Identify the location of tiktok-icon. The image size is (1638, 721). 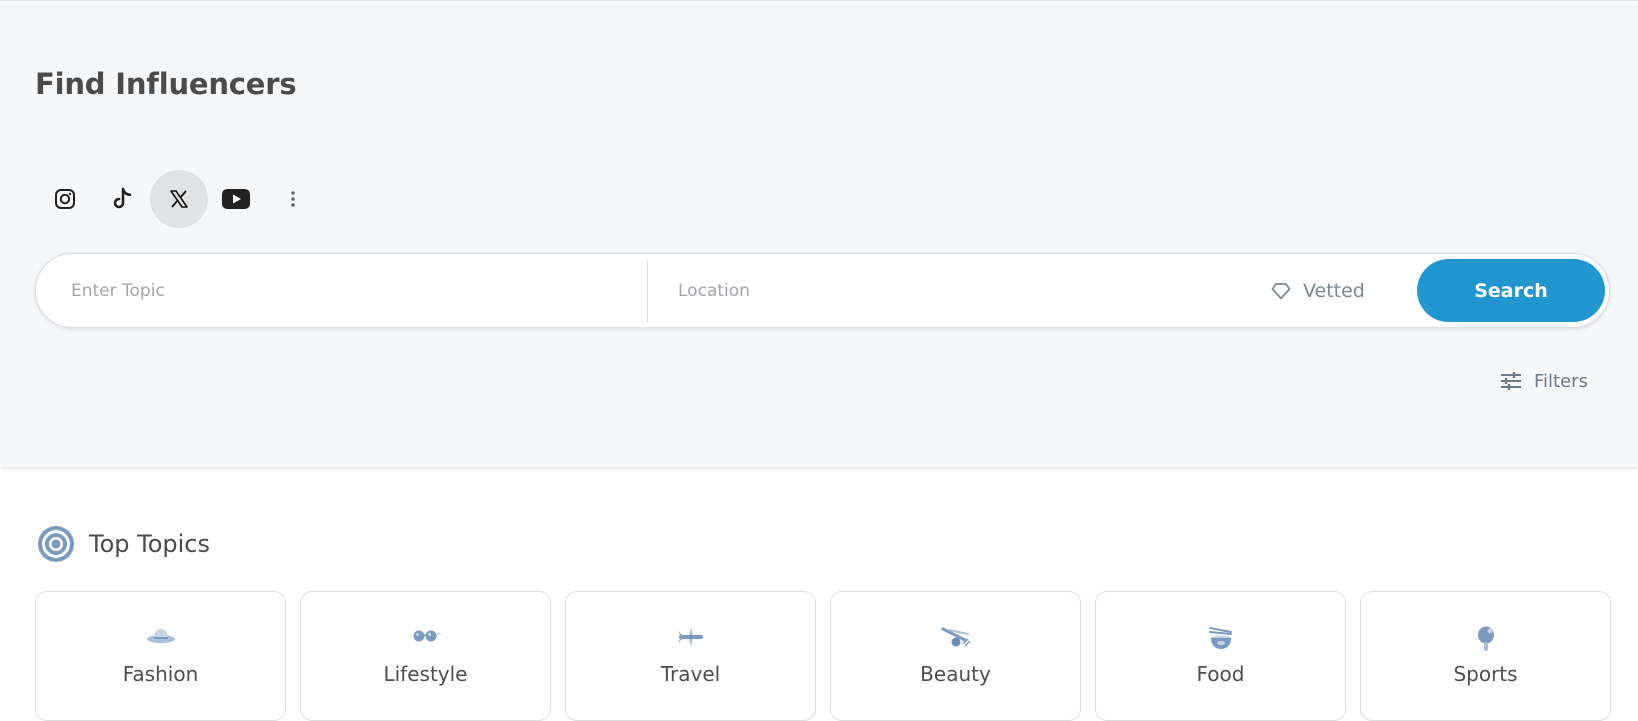
(122, 198).